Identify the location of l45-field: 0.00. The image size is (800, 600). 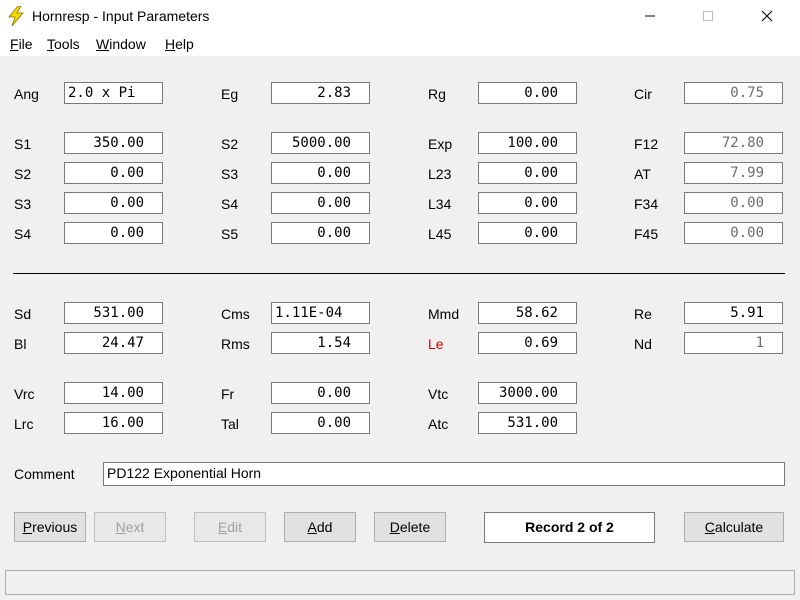
(527, 233).